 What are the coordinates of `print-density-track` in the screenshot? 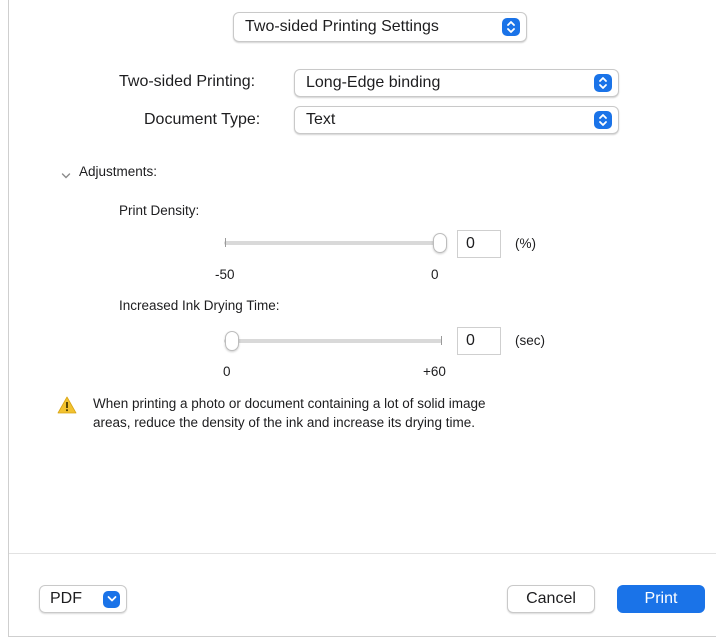 It's located at (332, 243).